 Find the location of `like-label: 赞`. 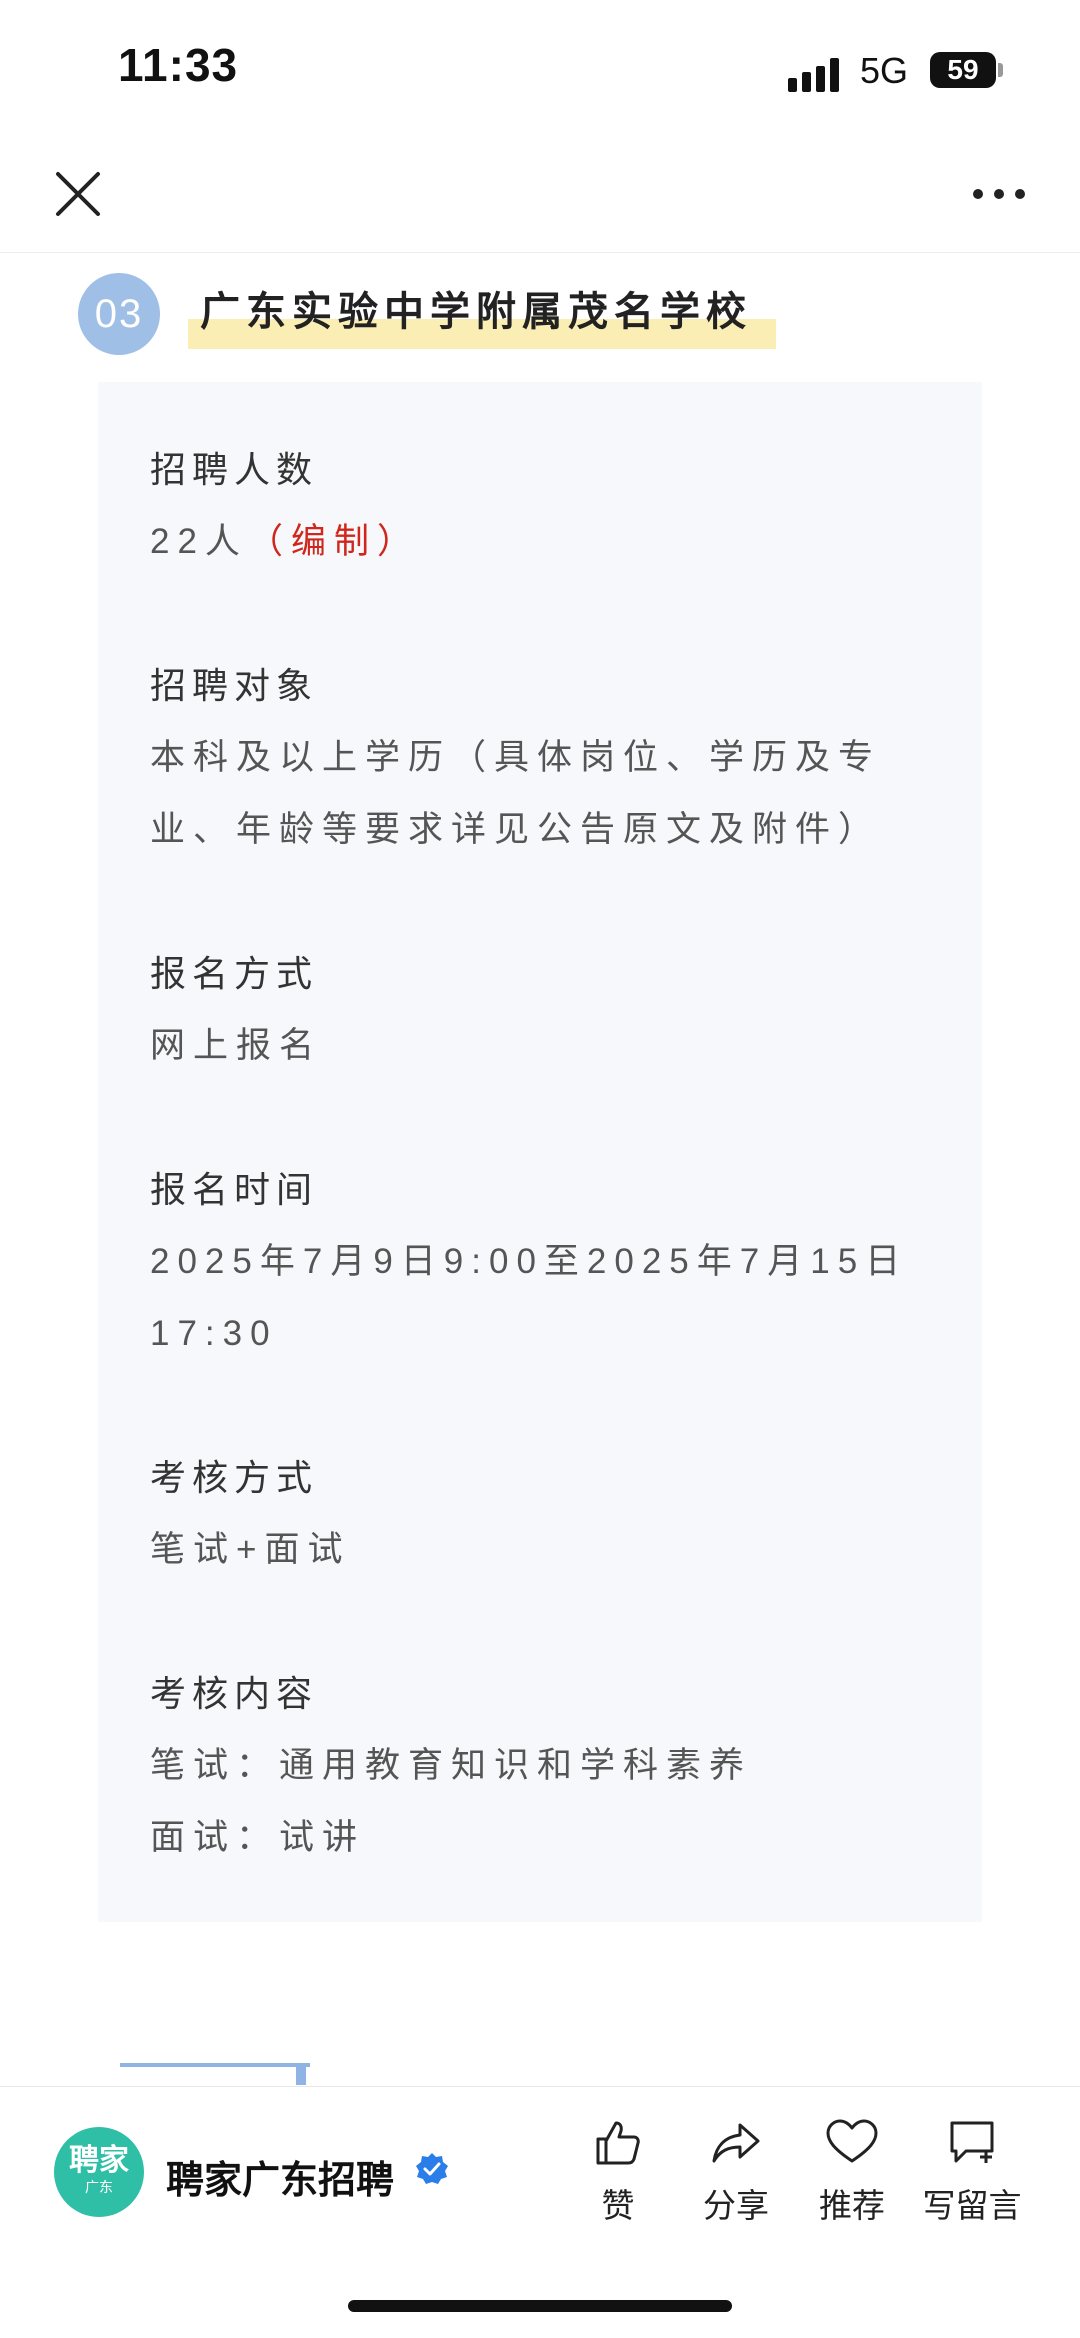

like-label: 赞 is located at coordinates (618, 2205).